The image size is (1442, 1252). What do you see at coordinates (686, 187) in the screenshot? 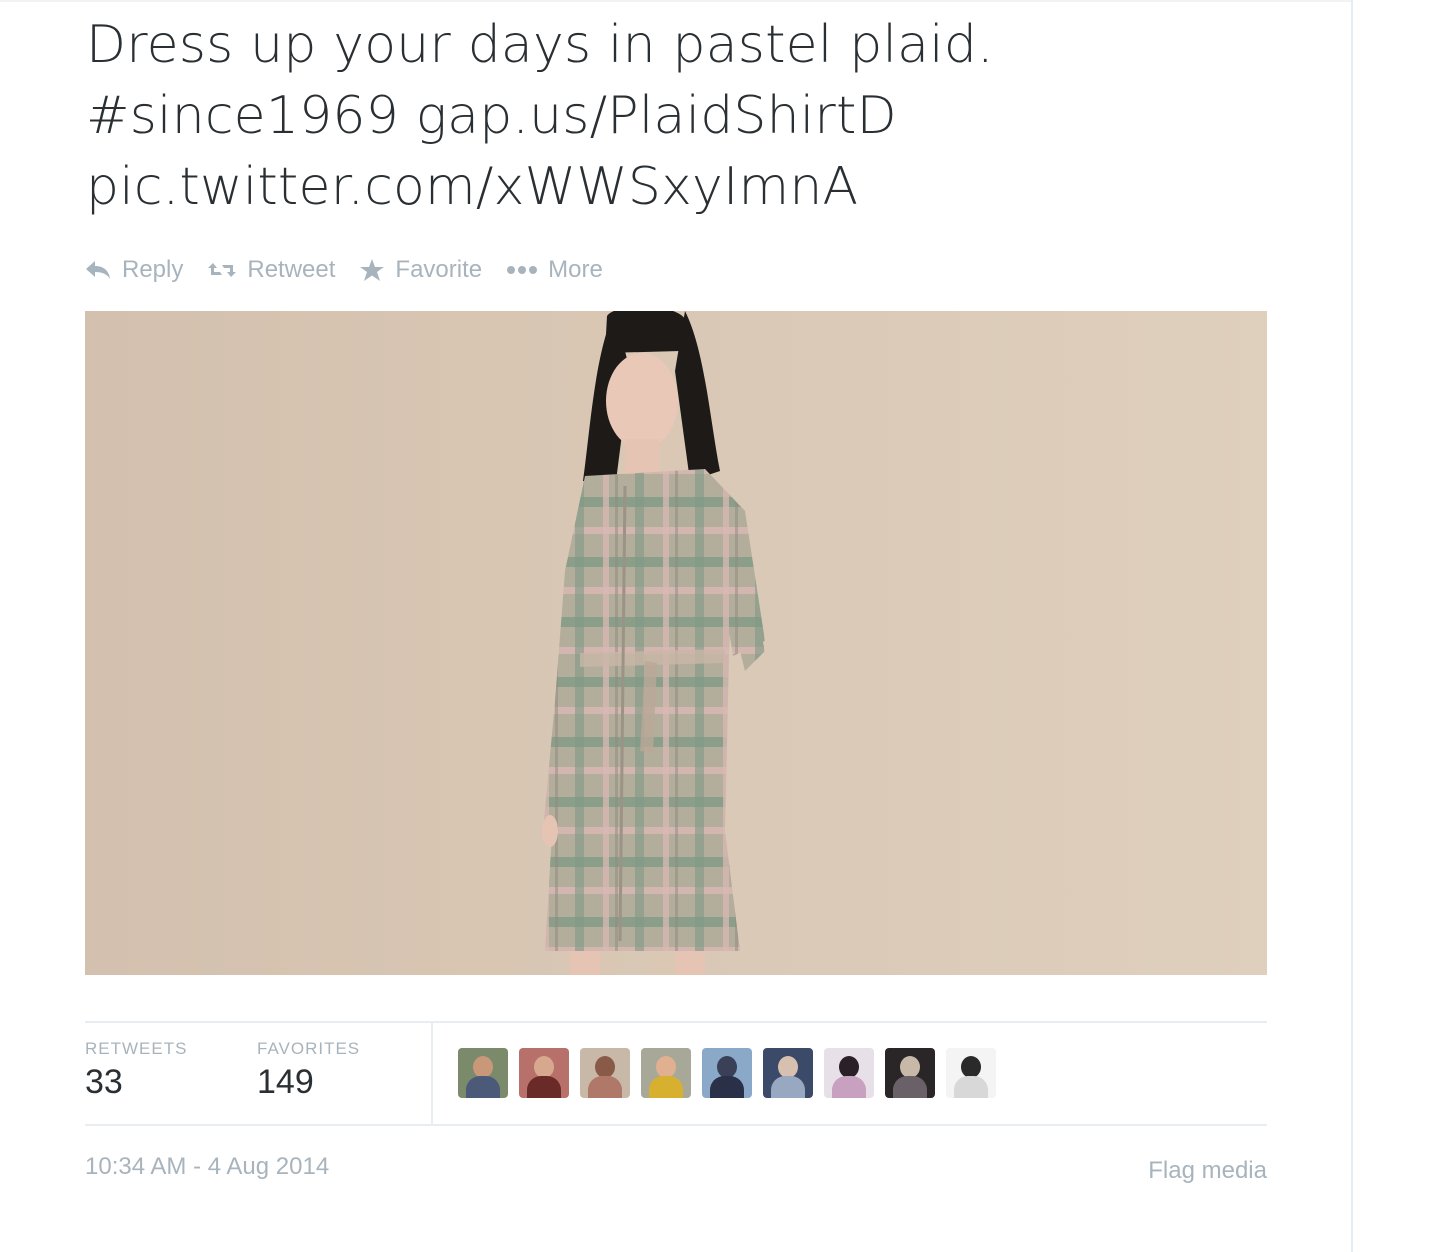
I see `pic-link: pic.twitter.com/xWWSxyImnA` at bounding box center [686, 187].